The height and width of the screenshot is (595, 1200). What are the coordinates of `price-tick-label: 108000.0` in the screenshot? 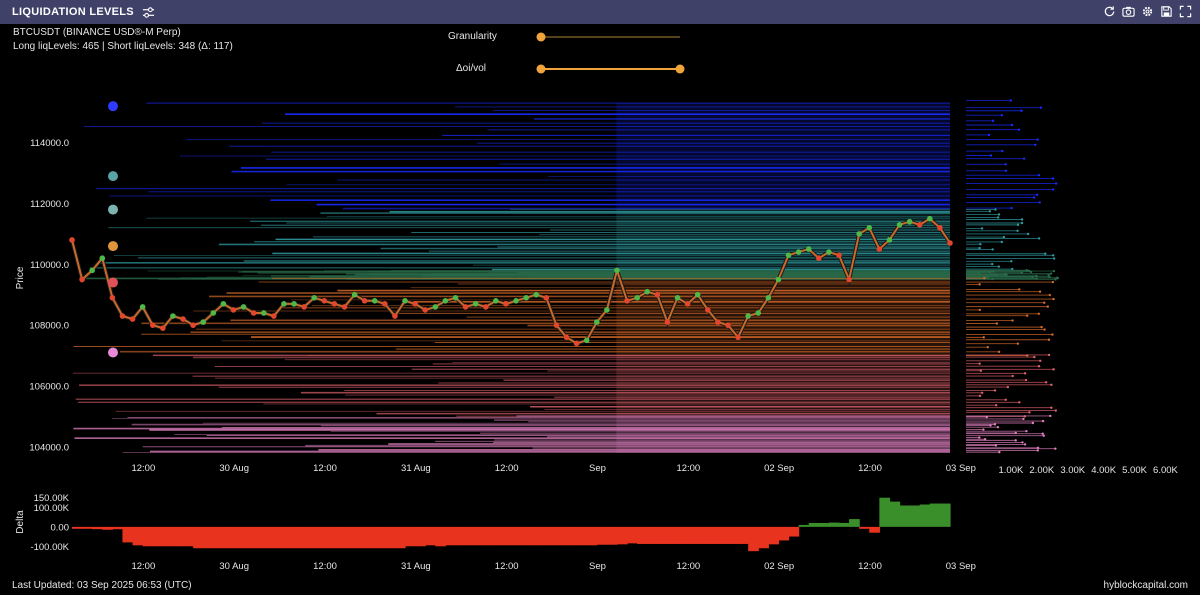 It's located at (49, 326).